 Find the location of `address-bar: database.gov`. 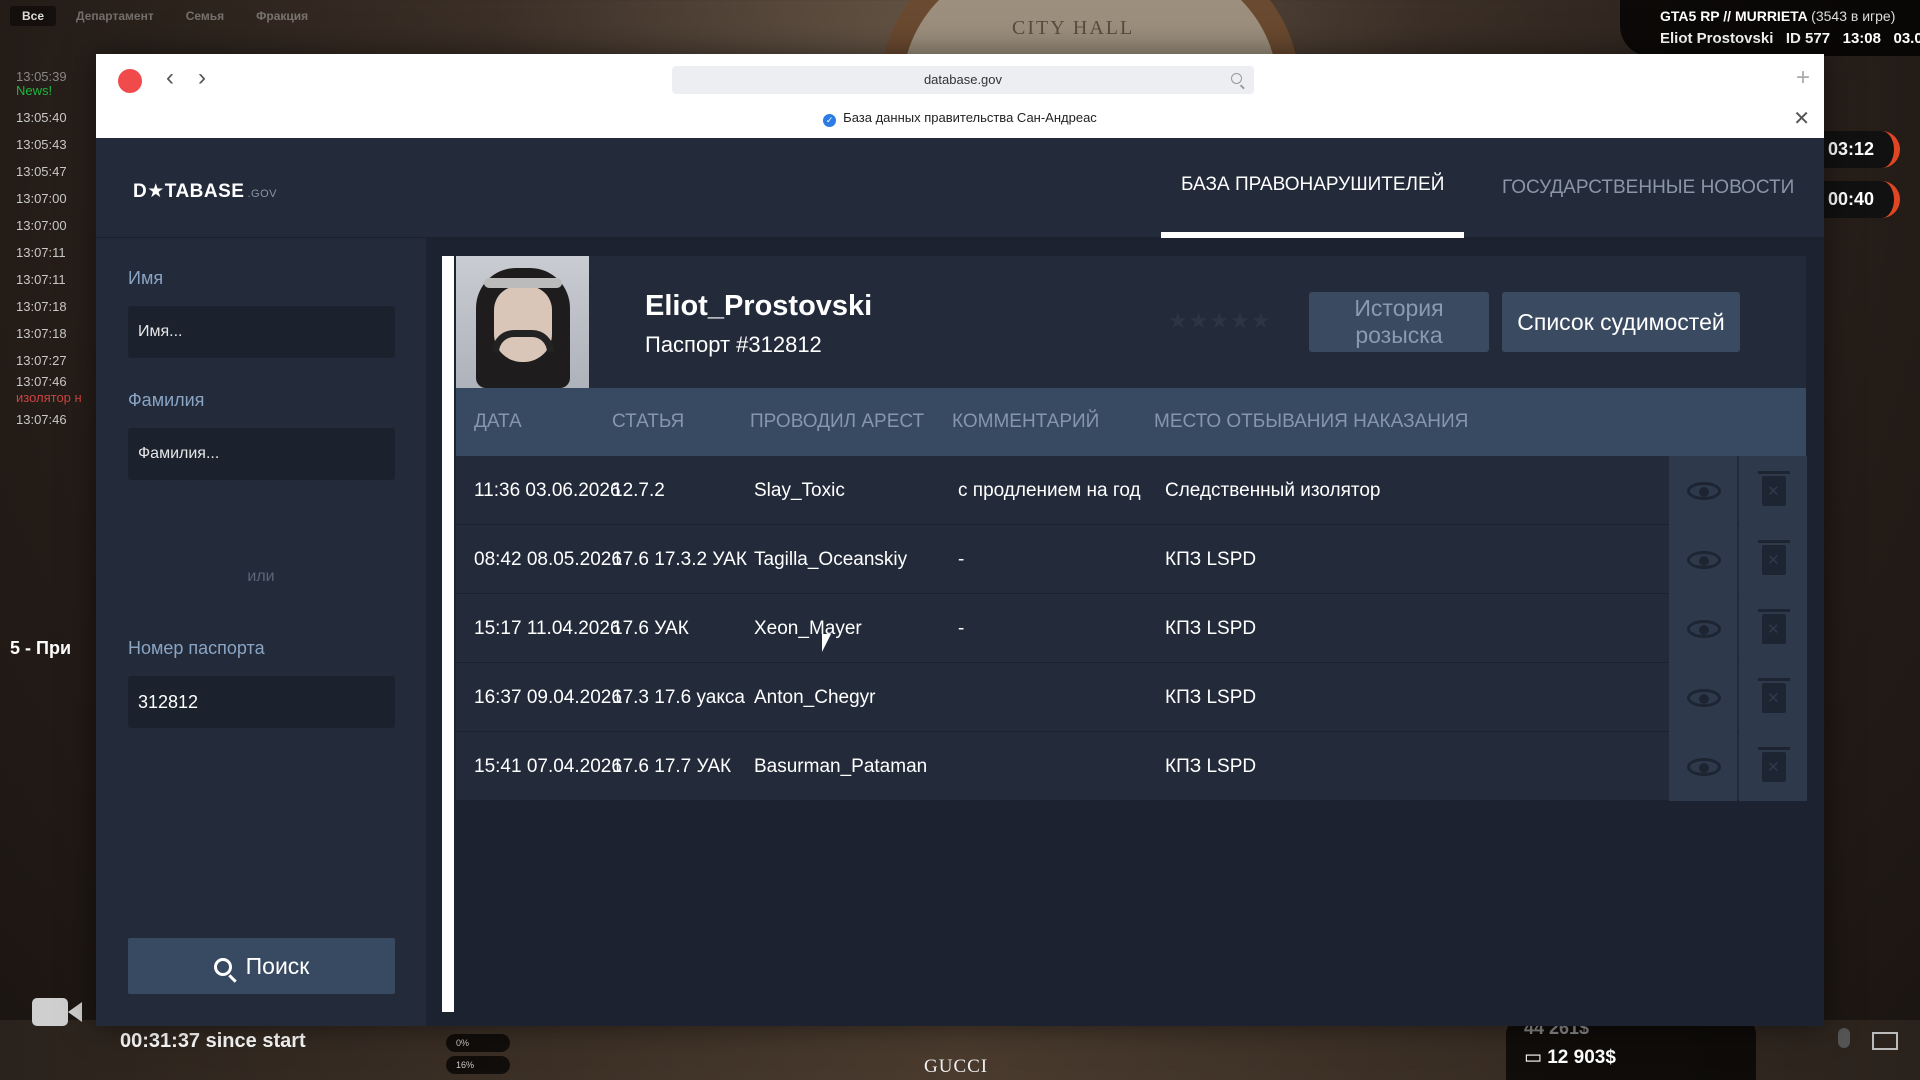

address-bar: database.gov is located at coordinates (963, 80).